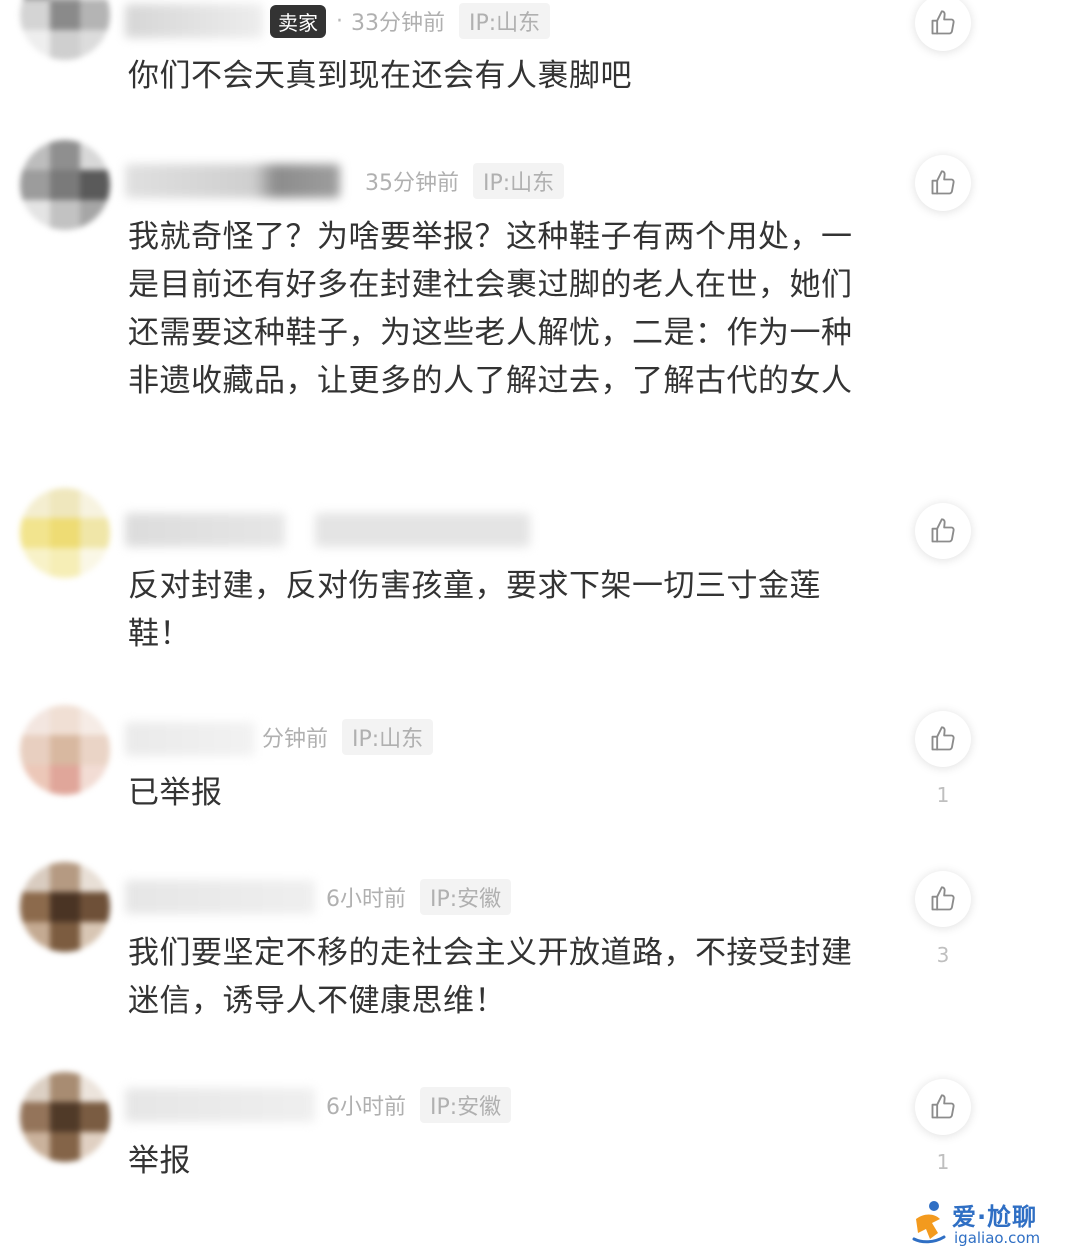 Image resolution: width=1080 pixels, height=1259 pixels. I want to click on comment-text: 反对封建，反对伤害孩童，要求下架一切三寸金莲鞋！, so click(474, 610).